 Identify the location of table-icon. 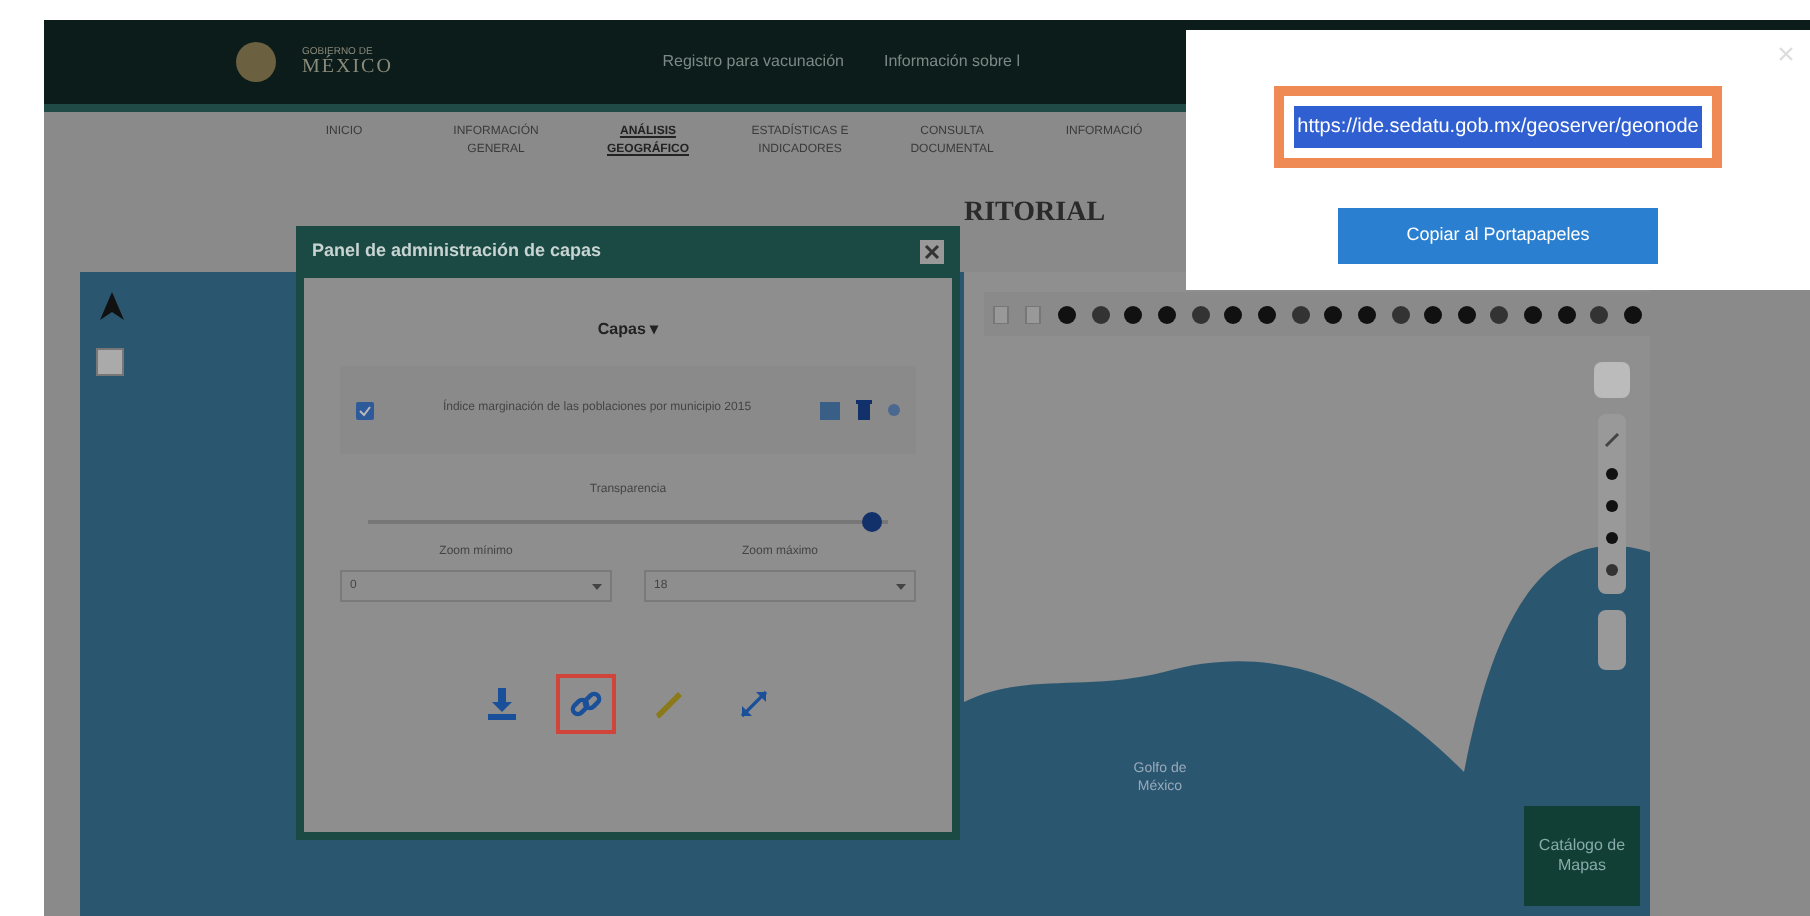
(830, 410).